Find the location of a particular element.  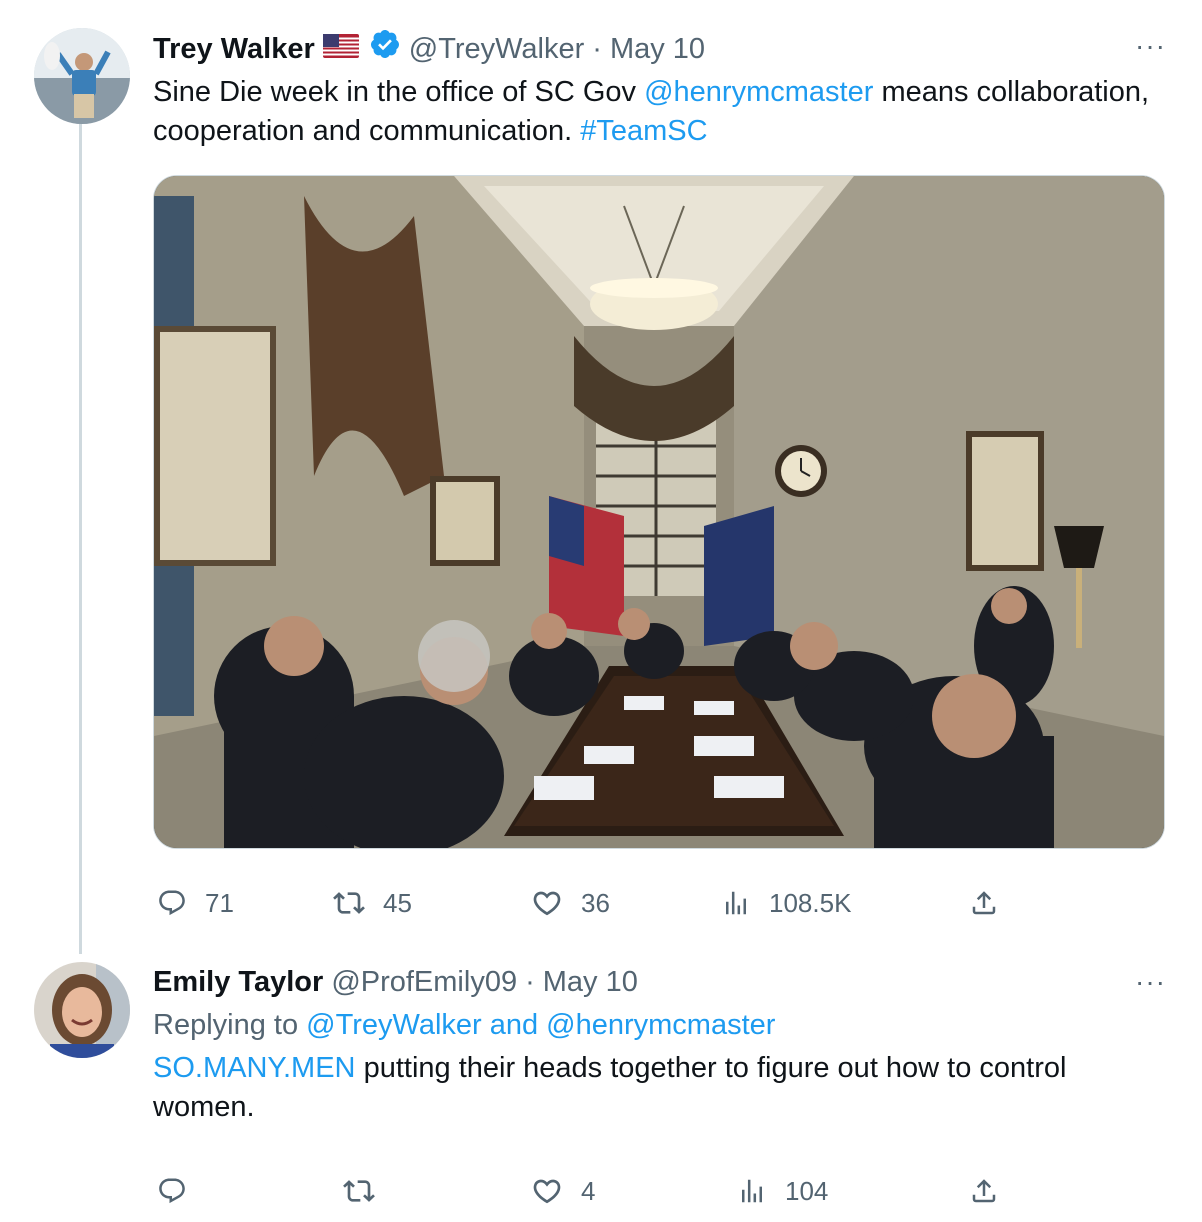

views-count: 108.5K is located at coordinates (810, 902).